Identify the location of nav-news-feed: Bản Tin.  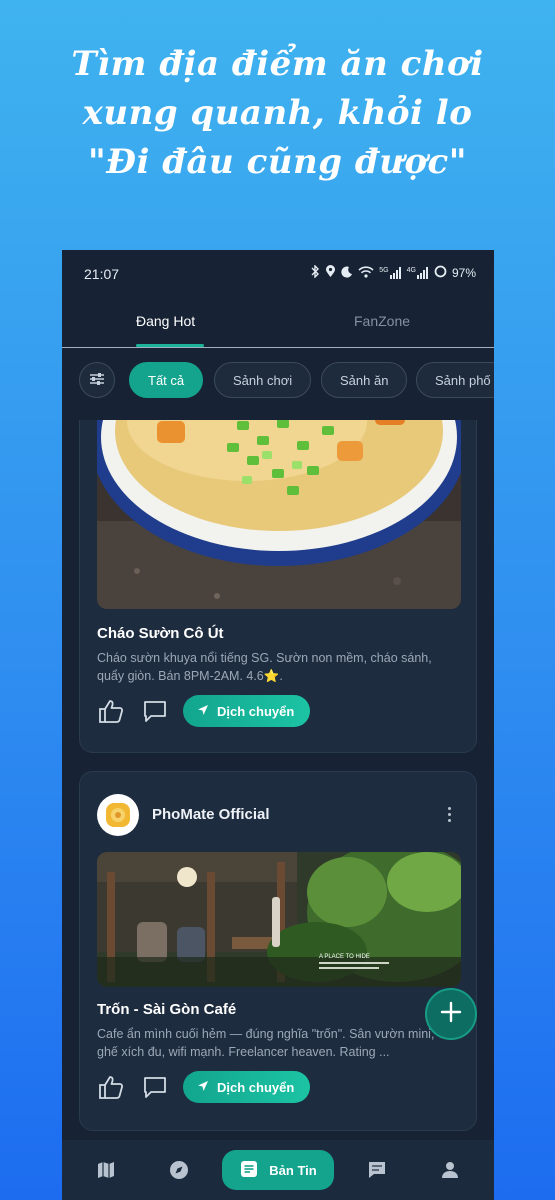
(278, 1170).